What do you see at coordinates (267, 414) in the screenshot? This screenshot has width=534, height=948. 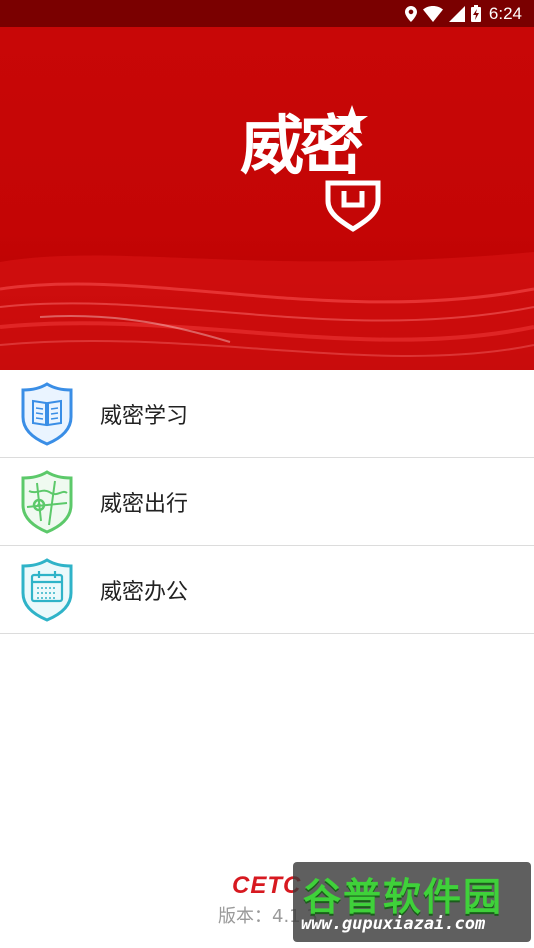 I see `menu-item-study: 威密学习` at bounding box center [267, 414].